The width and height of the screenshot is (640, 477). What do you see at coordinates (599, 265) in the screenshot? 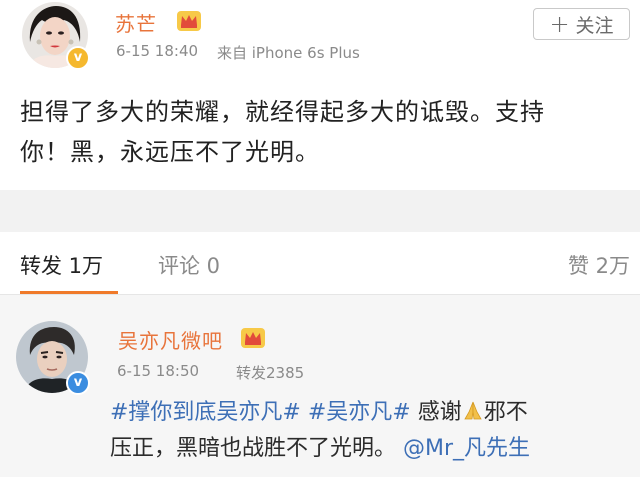
I see `tab-like: 赞 2万` at bounding box center [599, 265].